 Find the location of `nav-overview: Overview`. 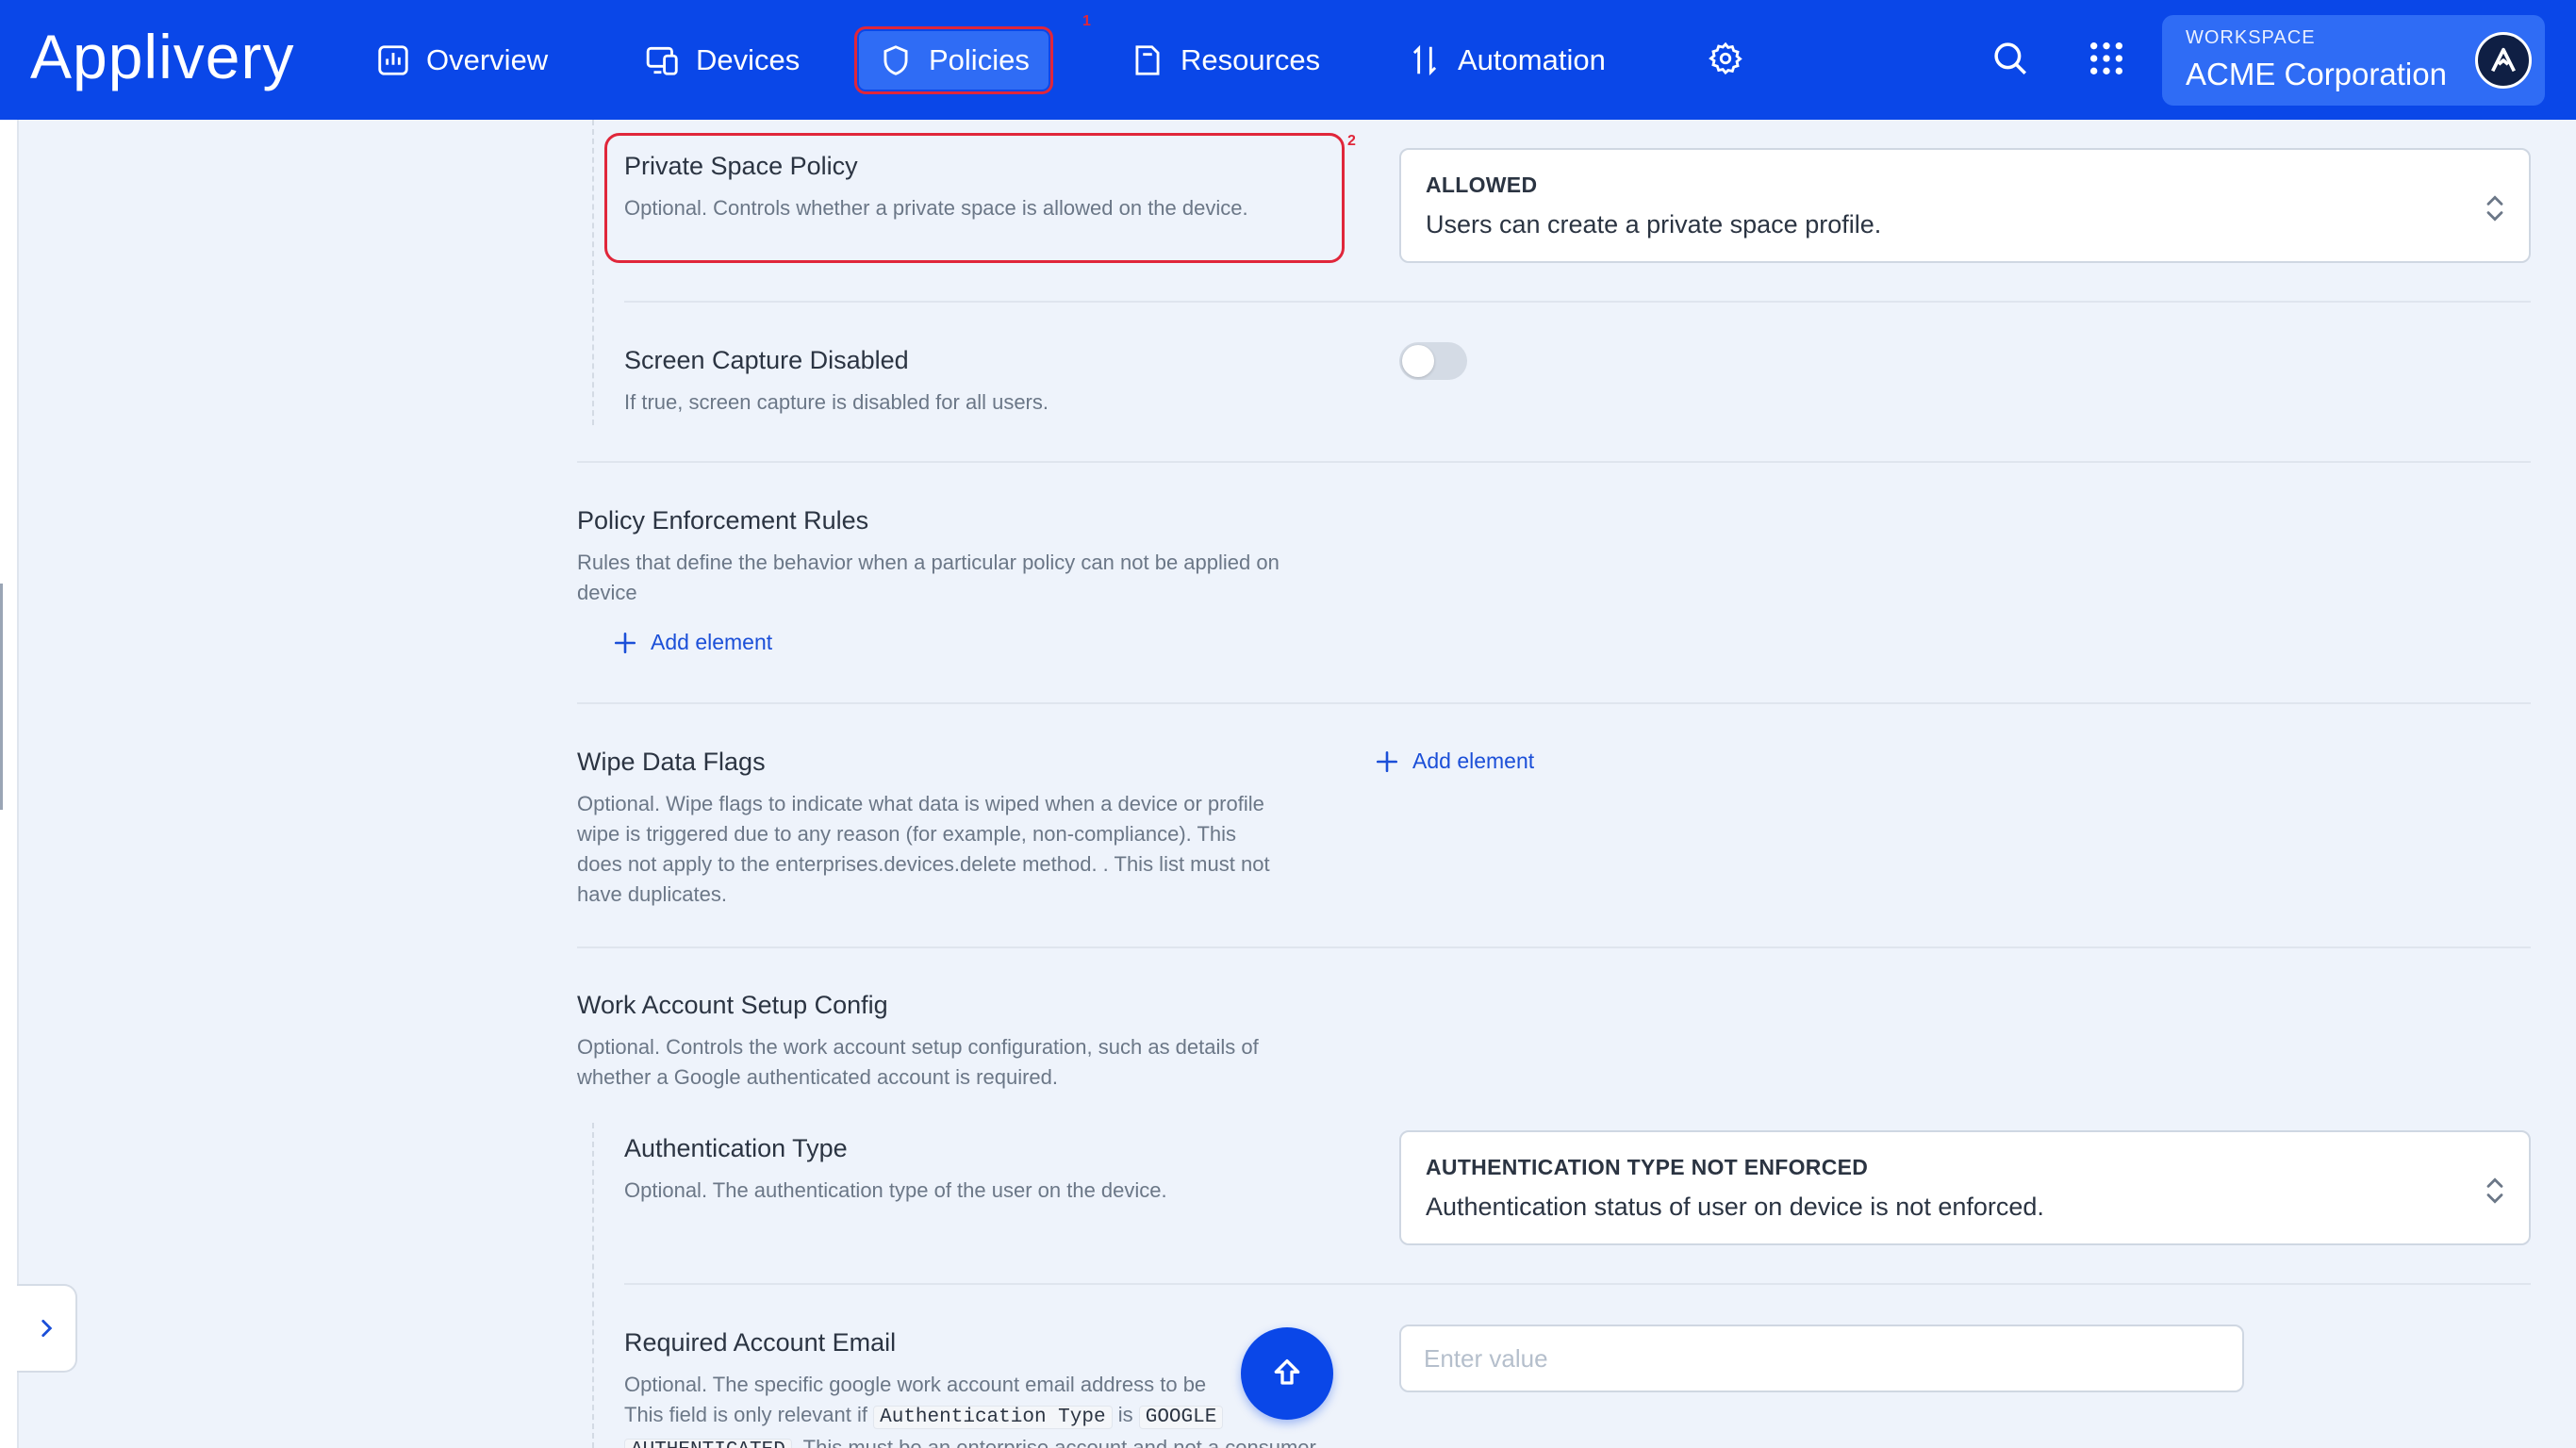

nav-overview: Overview is located at coordinates (461, 60).